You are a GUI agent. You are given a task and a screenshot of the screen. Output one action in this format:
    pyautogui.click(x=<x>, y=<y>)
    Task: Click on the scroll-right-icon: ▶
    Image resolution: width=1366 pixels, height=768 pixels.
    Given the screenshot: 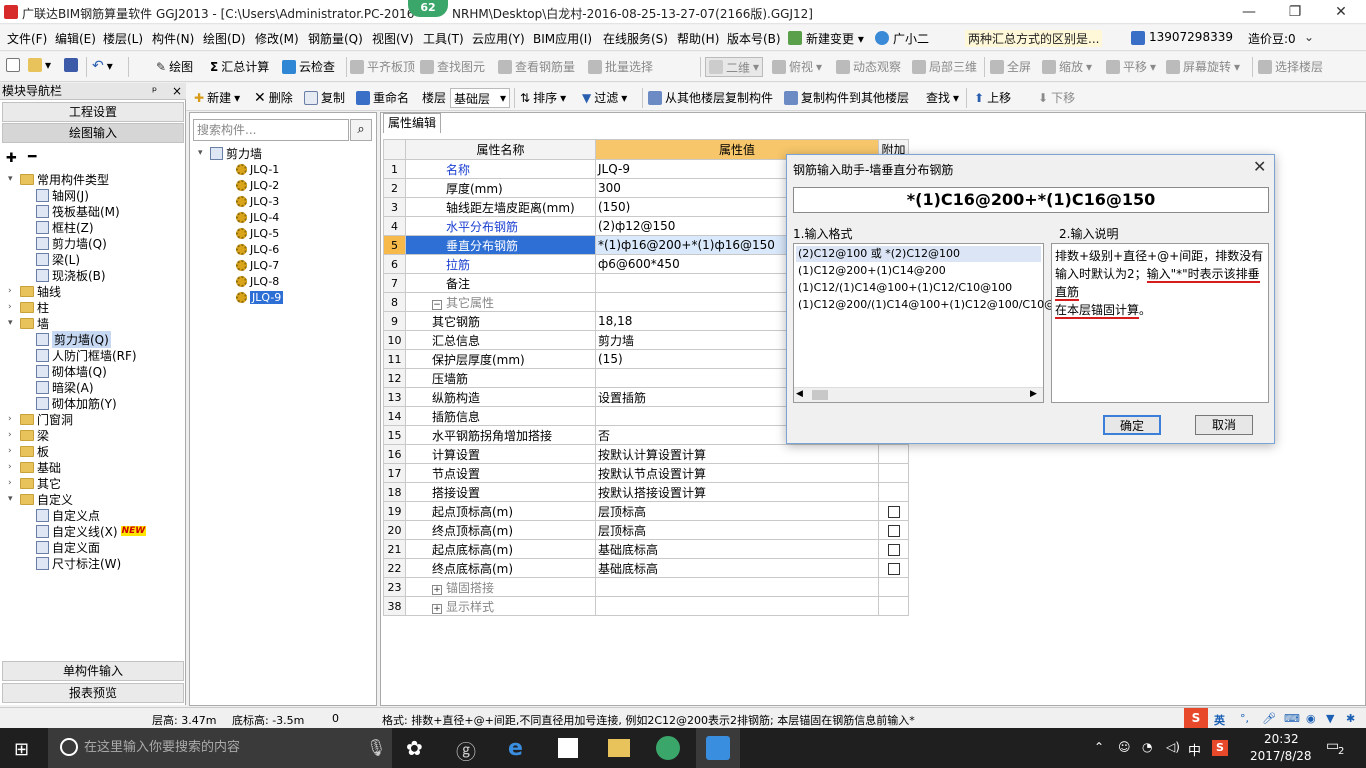 What is the action you would take?
    pyautogui.click(x=1033, y=394)
    